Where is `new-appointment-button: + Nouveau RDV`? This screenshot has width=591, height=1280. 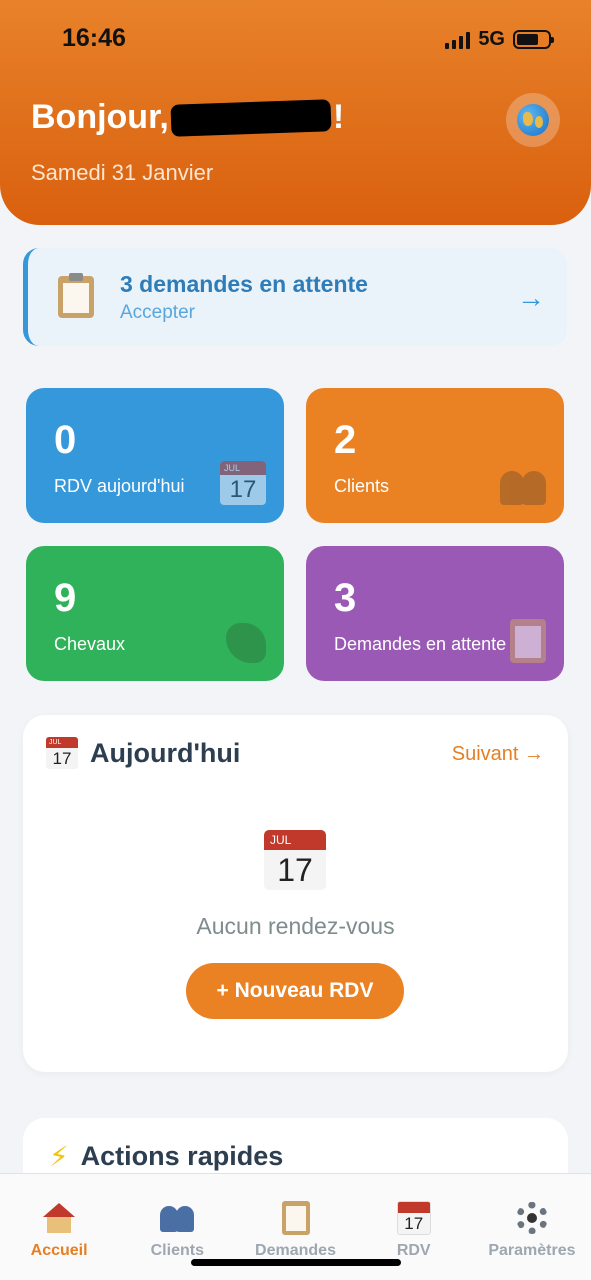
new-appointment-button: + Nouveau RDV is located at coordinates (295, 991).